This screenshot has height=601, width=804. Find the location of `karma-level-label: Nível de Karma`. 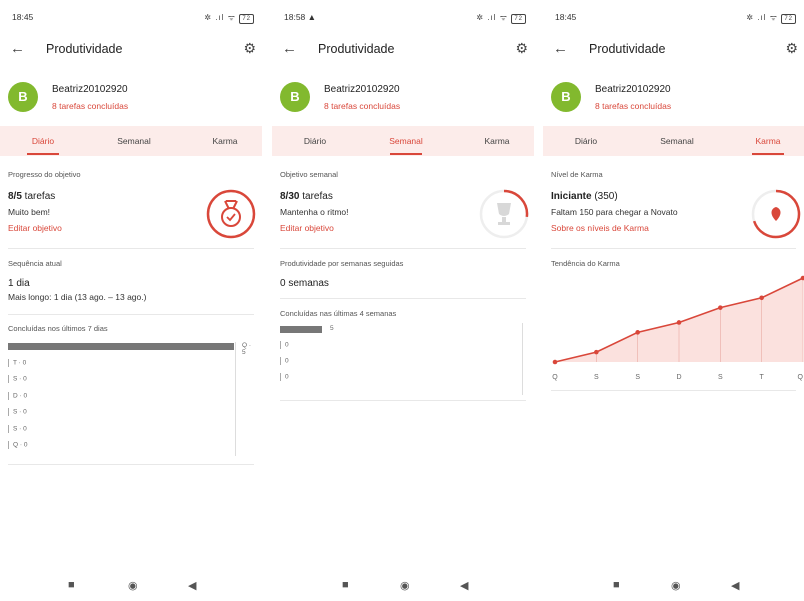

karma-level-label: Nível de Karma is located at coordinates (577, 174).